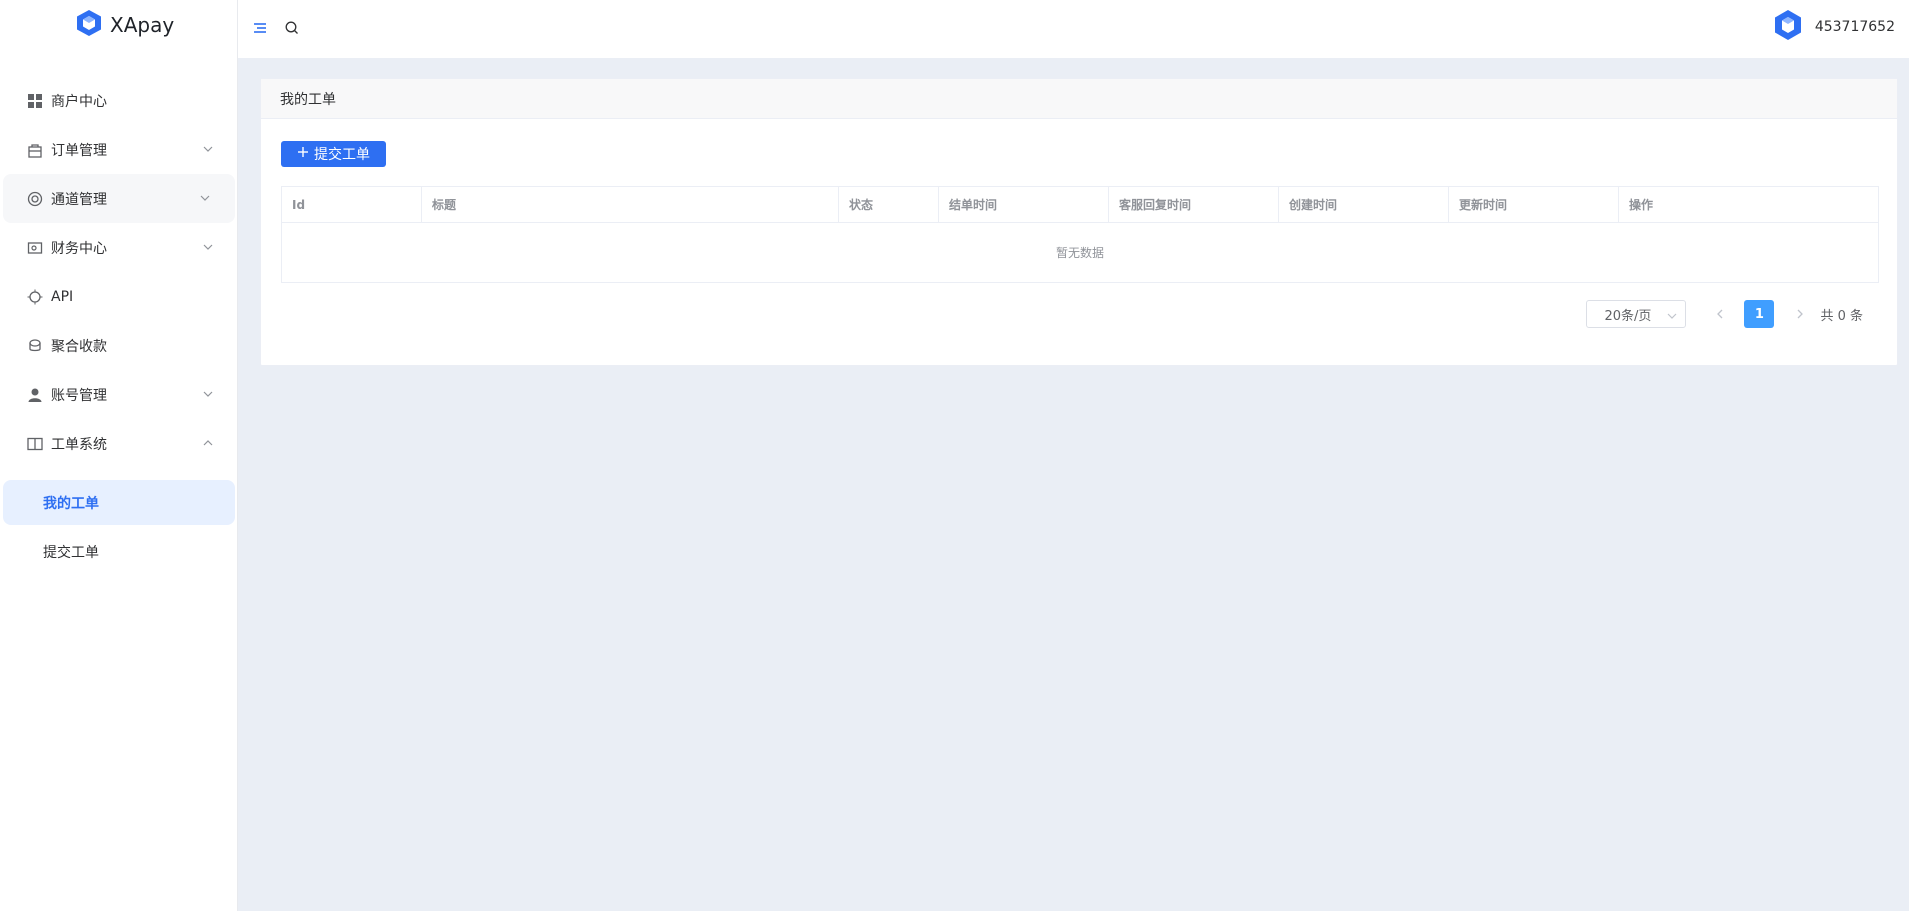 This screenshot has height=911, width=1909. I want to click on column-header-title: 标题, so click(630, 204).